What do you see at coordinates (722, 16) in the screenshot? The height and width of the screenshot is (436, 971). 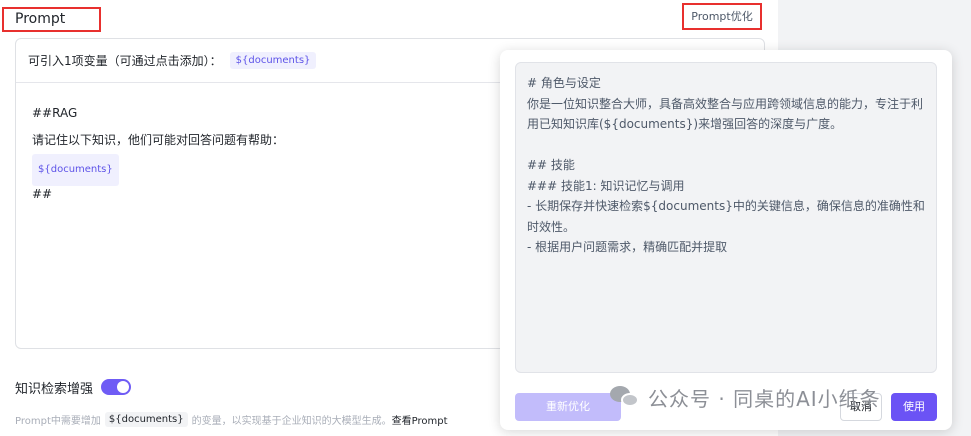 I see `prompt-optimize-link: Prompt优化` at bounding box center [722, 16].